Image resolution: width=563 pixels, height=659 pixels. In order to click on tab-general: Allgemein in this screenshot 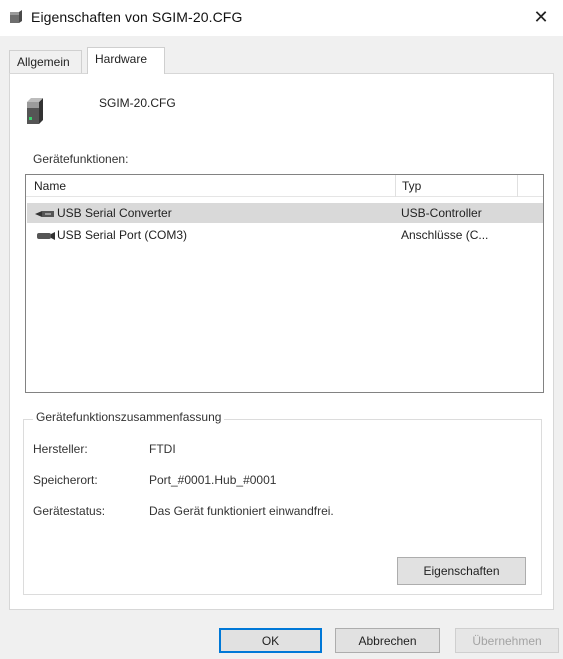, I will do `click(45, 62)`.